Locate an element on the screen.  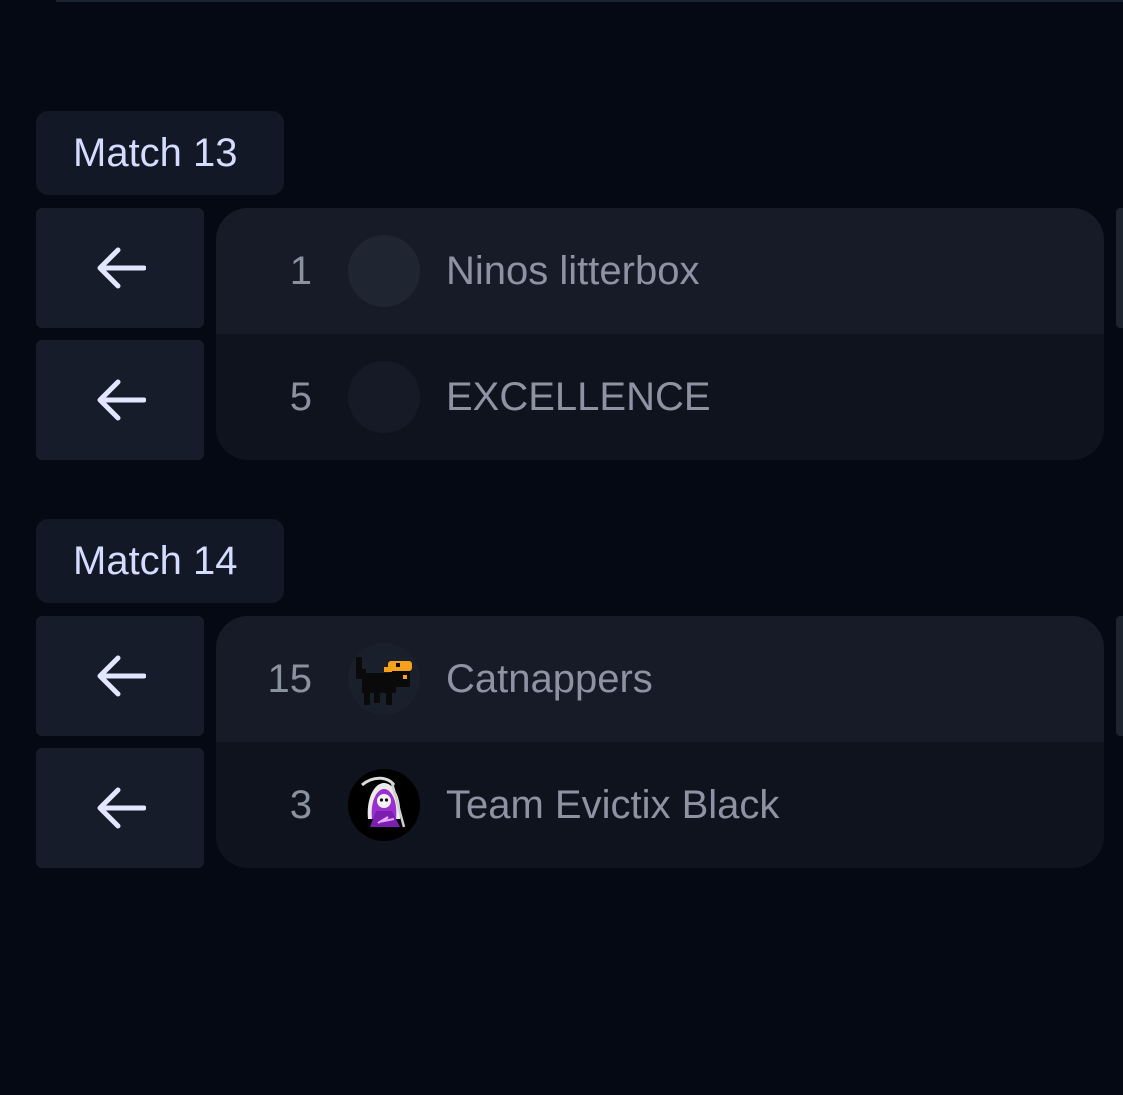
team-seed: 5 is located at coordinates (300, 396).